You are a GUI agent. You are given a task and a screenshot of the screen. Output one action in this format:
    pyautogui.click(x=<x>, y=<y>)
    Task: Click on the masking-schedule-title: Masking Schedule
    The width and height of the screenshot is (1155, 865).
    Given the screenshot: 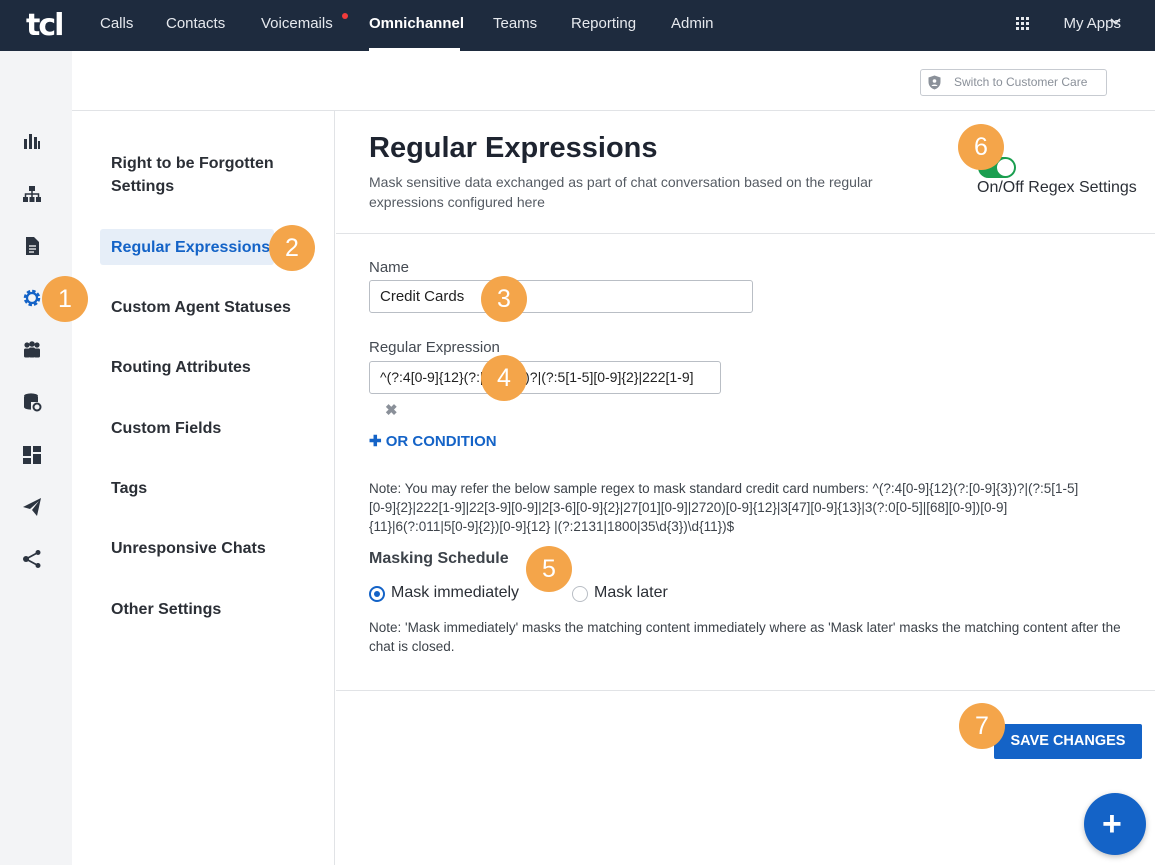 What is the action you would take?
    pyautogui.click(x=439, y=558)
    